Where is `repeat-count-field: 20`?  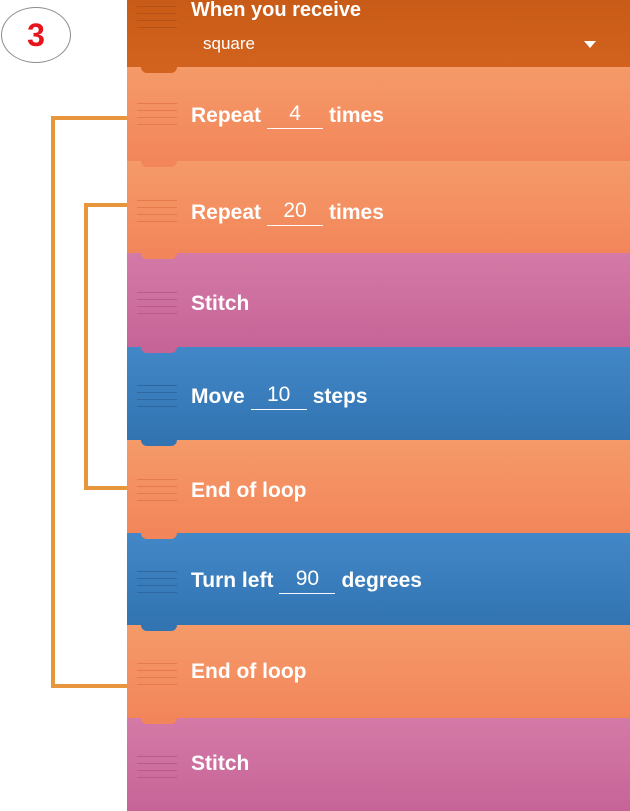 repeat-count-field: 20 is located at coordinates (295, 213).